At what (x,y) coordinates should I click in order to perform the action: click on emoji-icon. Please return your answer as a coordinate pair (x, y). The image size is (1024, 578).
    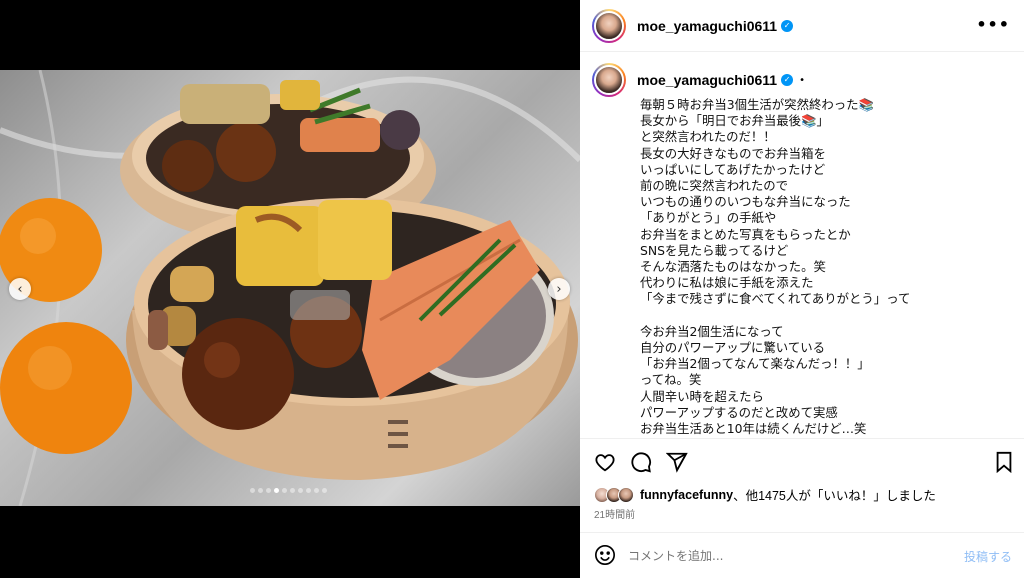
    Looking at the image, I should click on (605, 557).